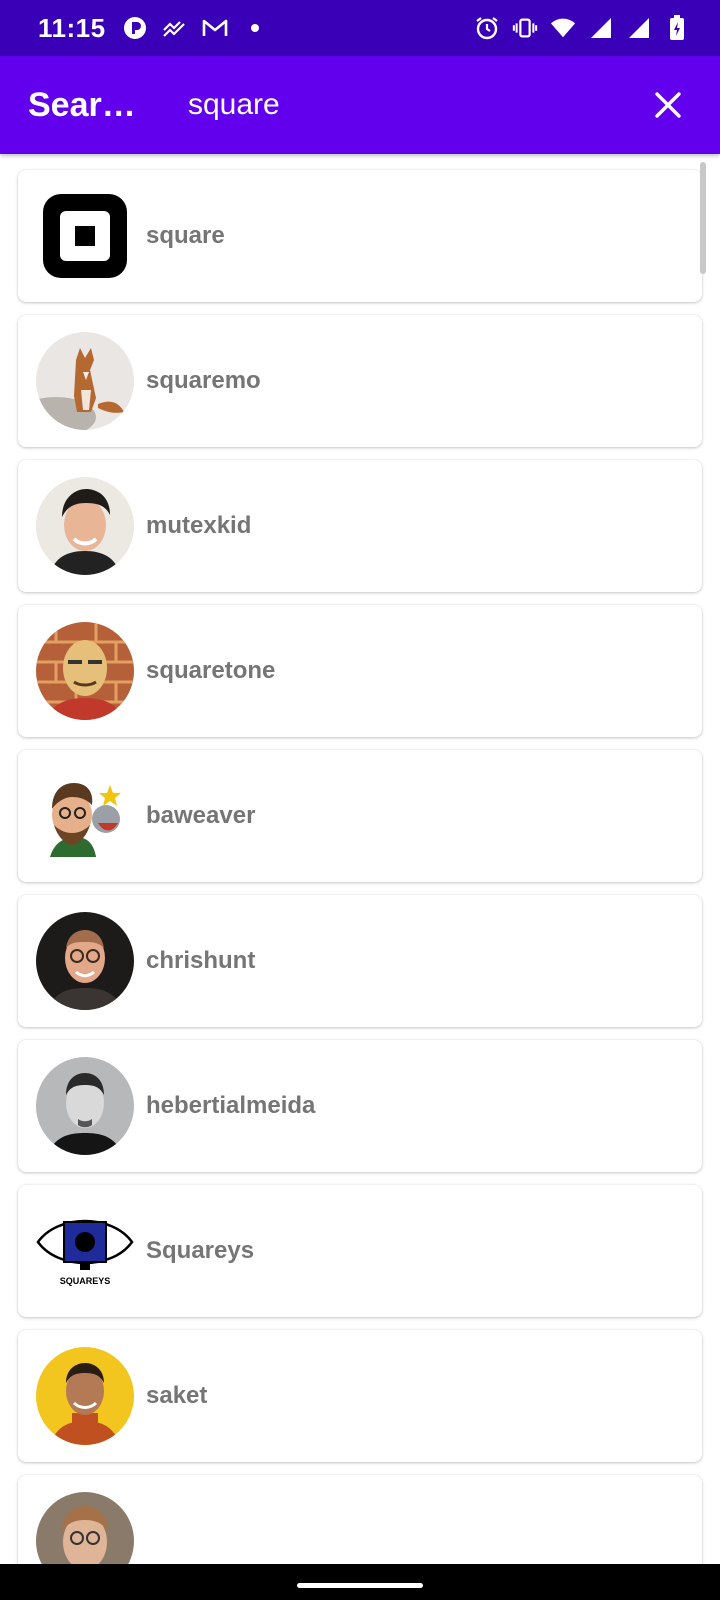 The width and height of the screenshot is (720, 1600). Describe the element at coordinates (199, 525) in the screenshot. I see `result-name: mutexkid` at that location.